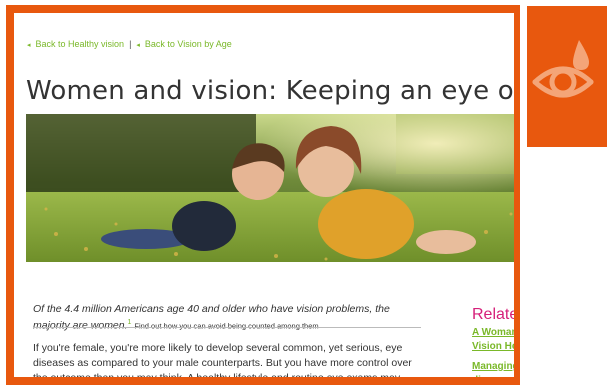  What do you see at coordinates (75, 44) in the screenshot?
I see `breadcrumb-link-healthy-vision: ◂ Back to Healthy vision` at bounding box center [75, 44].